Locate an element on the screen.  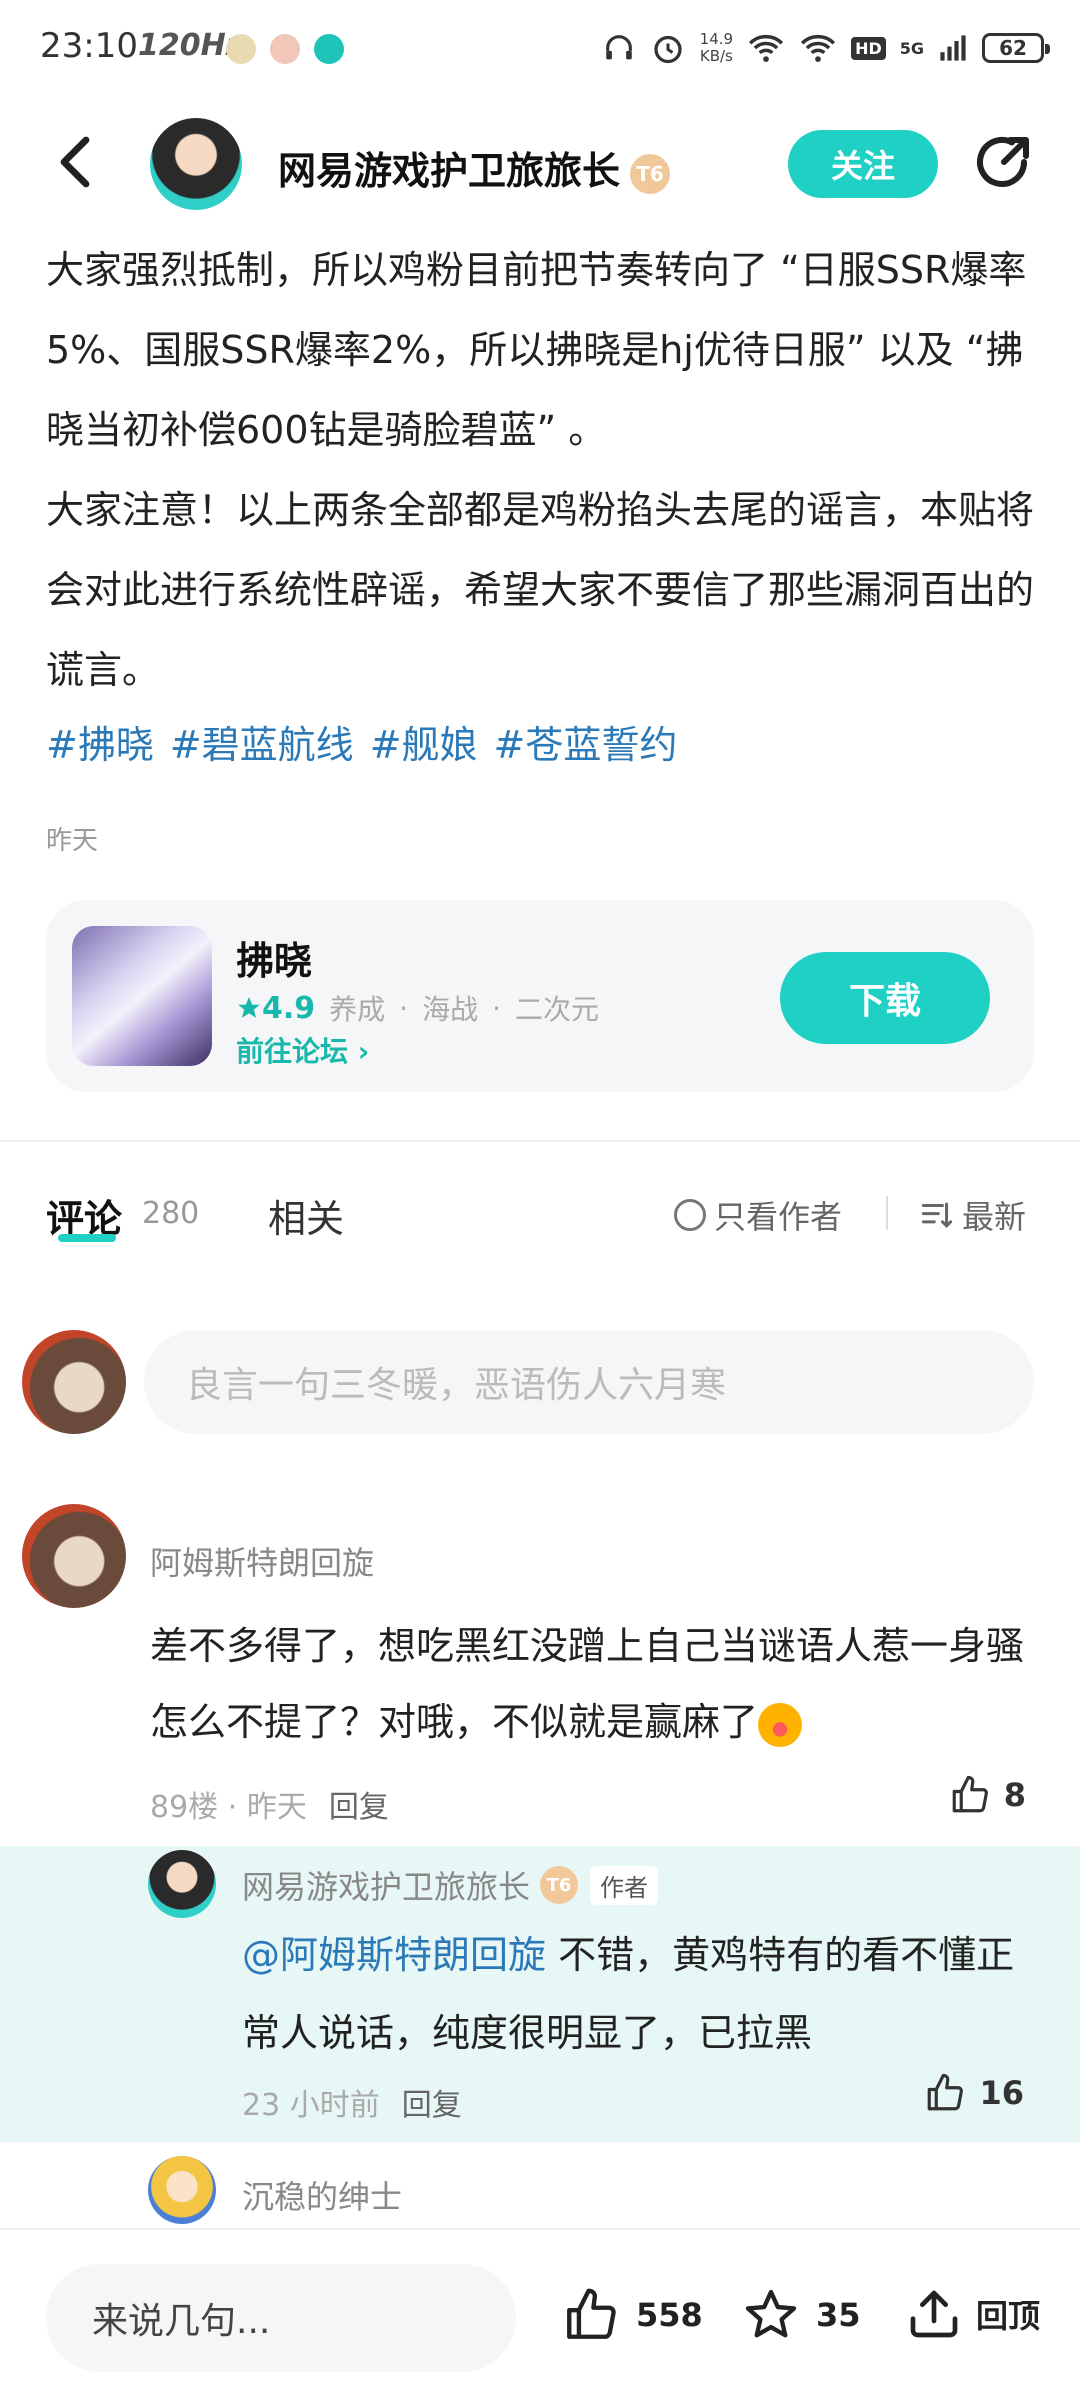
sort-icon is located at coordinates (937, 1215).